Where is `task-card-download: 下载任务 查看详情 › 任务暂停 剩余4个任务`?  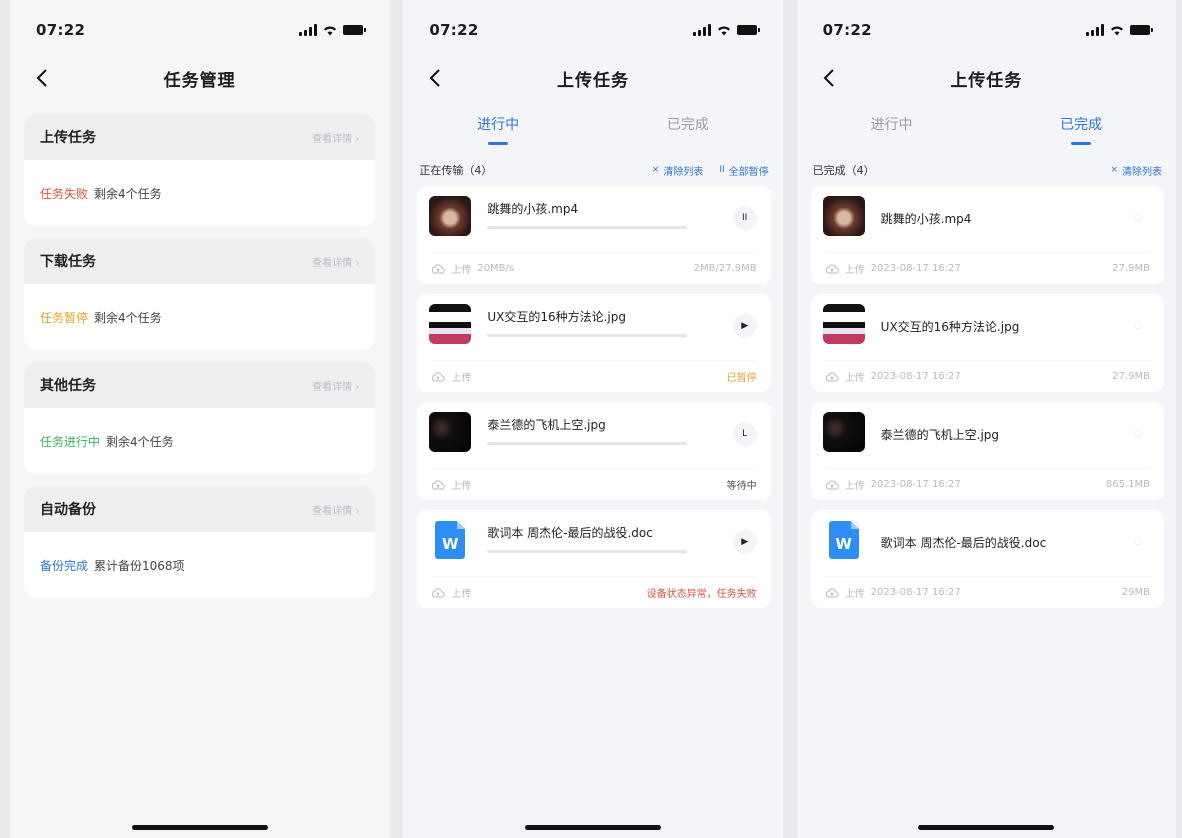
task-card-download: 下载任务 查看详情 › 任务暂停 剩余4个任务 is located at coordinates (200, 294).